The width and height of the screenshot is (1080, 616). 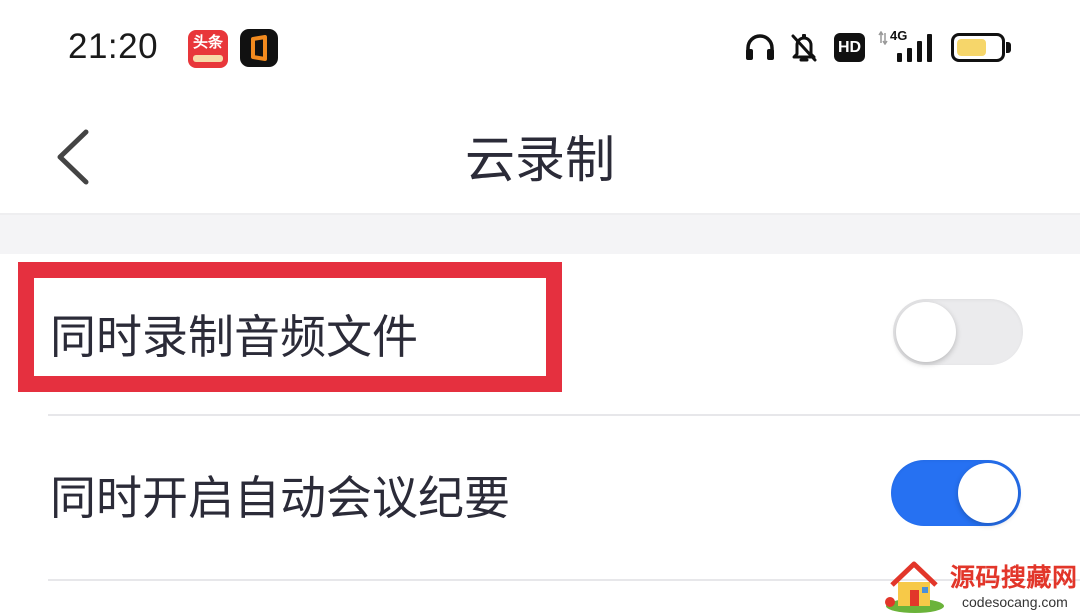 I want to click on auto-minutes-toggle, so click(x=956, y=493).